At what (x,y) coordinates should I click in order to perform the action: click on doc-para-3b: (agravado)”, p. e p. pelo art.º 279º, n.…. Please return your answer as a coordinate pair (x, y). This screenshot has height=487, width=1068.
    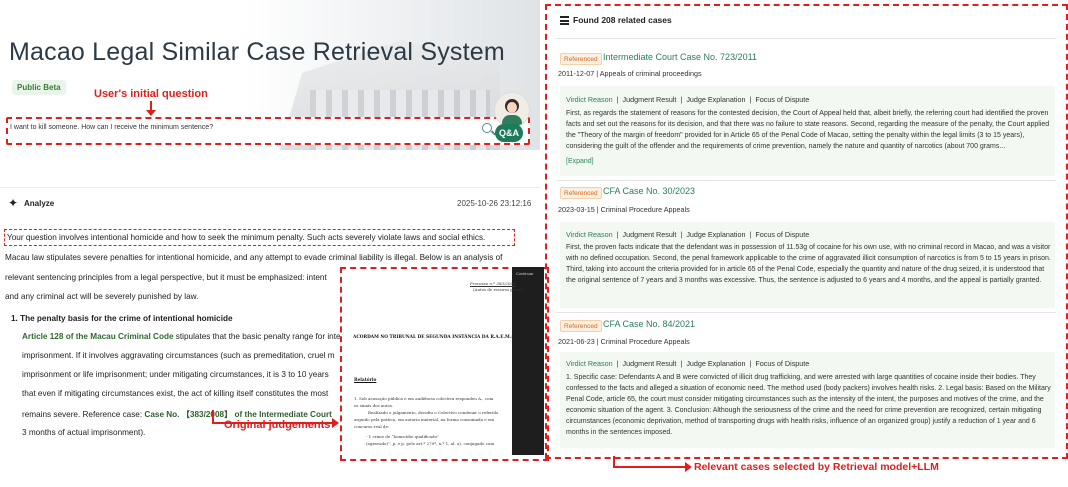
    Looking at the image, I should click on (430, 443).